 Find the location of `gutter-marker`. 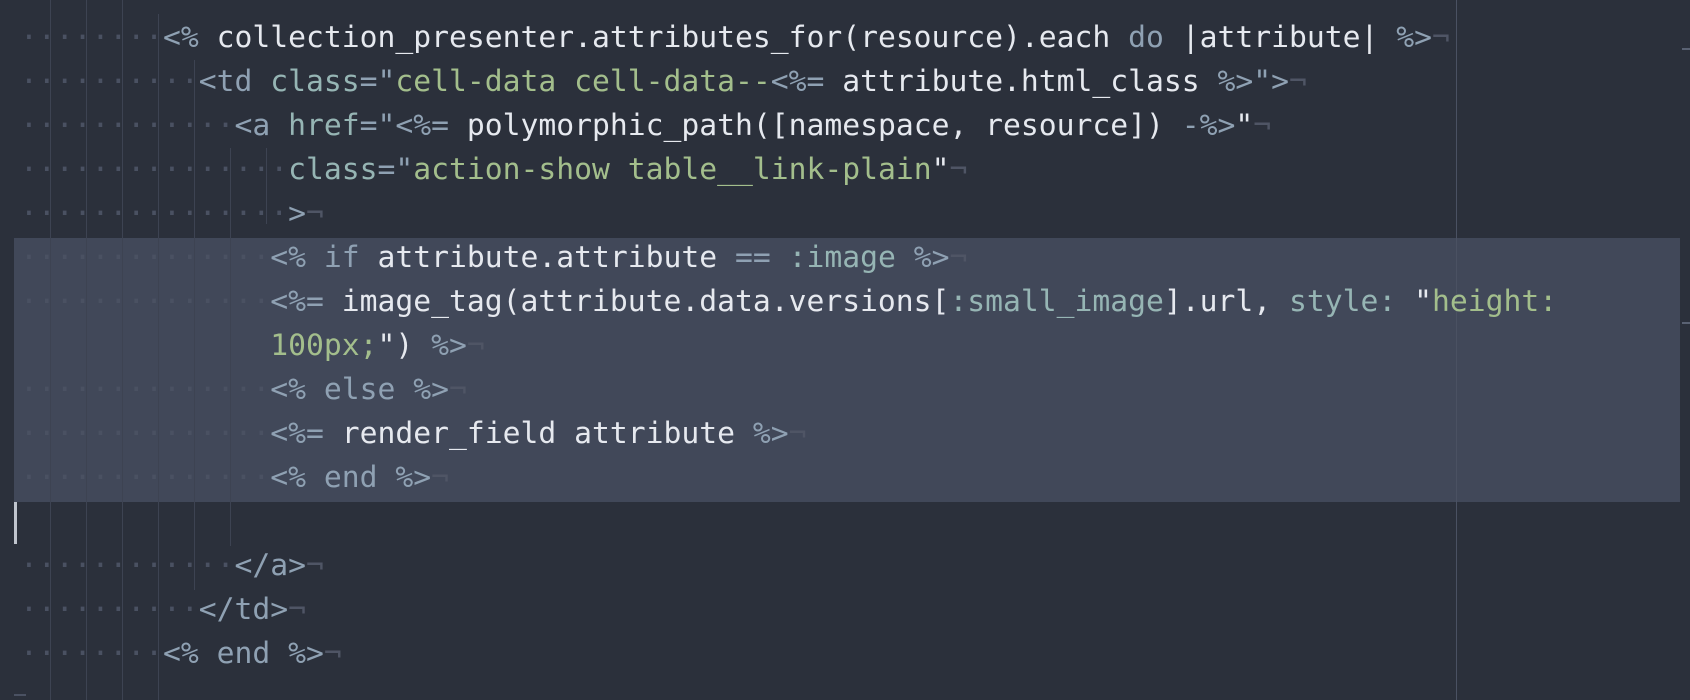

gutter-marker is located at coordinates (20, 695).